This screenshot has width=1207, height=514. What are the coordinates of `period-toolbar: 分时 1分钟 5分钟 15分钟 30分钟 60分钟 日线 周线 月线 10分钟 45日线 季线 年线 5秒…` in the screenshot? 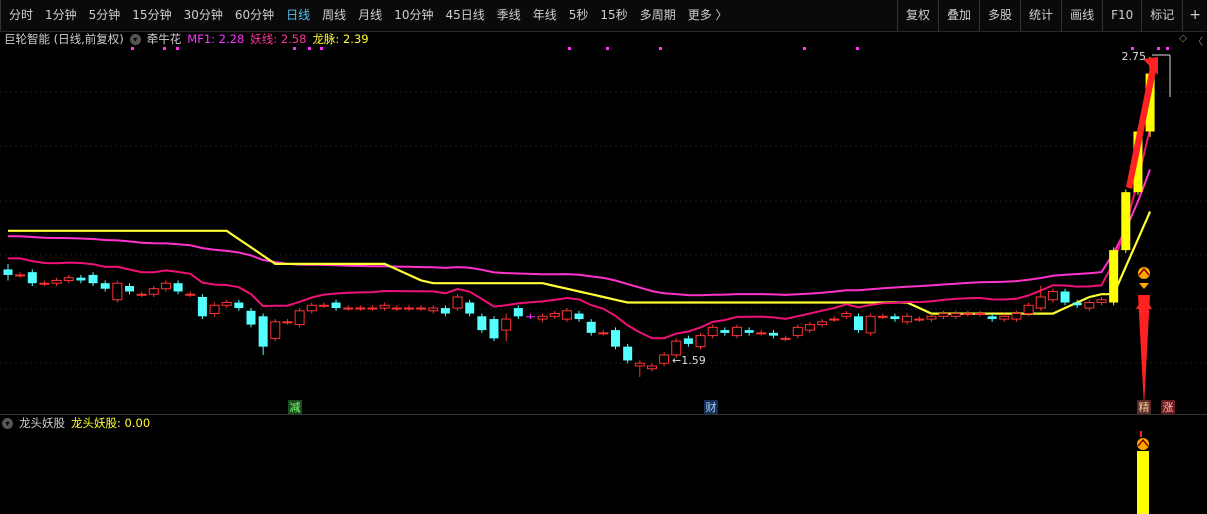 It's located at (603, 16).